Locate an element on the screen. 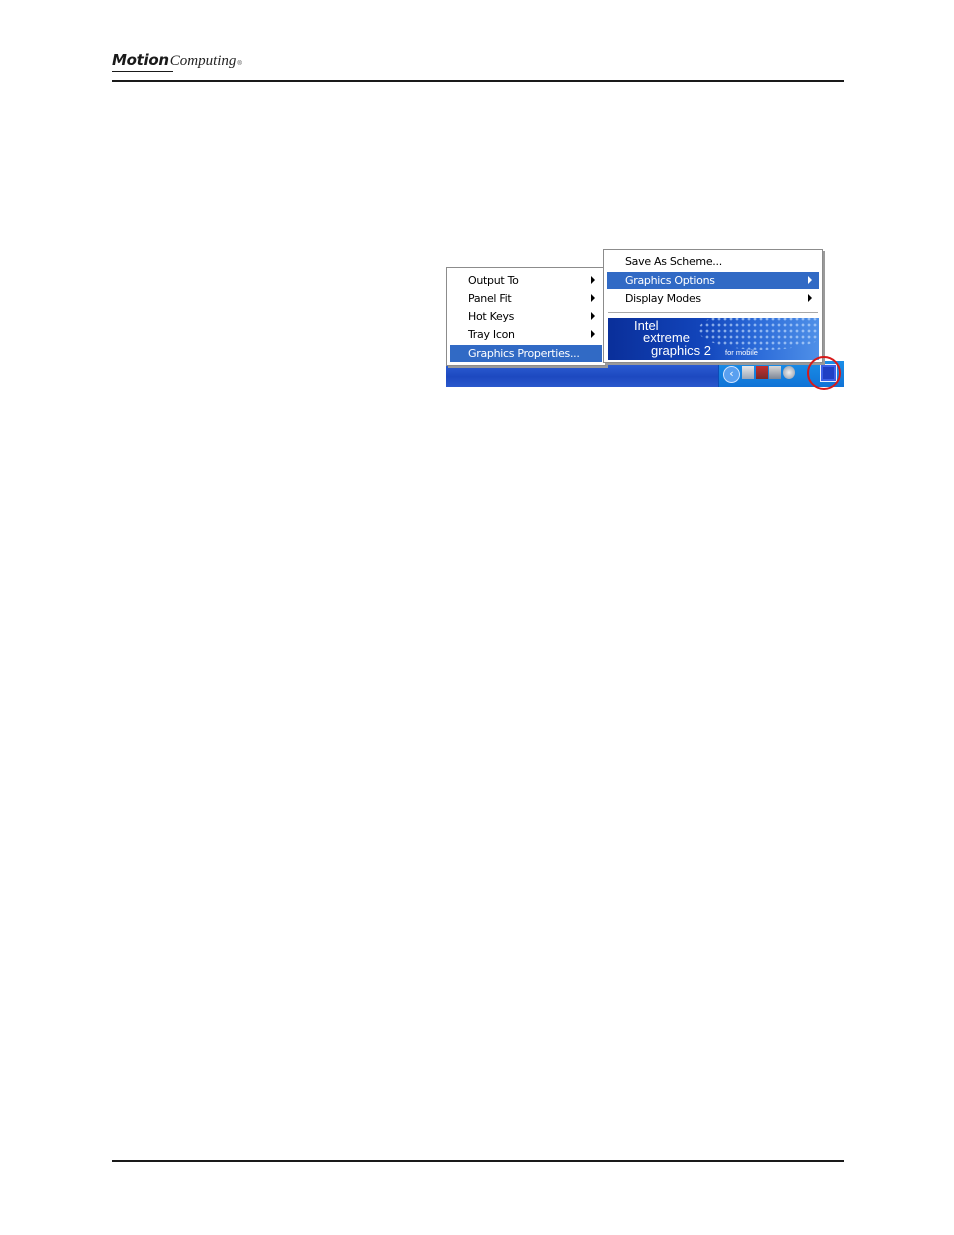  menu-item-tray-icon: Tray Icon is located at coordinates (526, 334).